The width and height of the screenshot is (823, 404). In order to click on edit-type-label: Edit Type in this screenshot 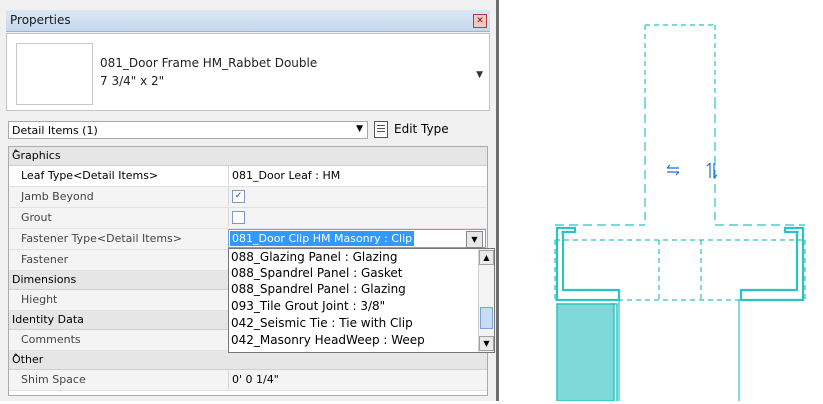, I will do `click(421, 129)`.